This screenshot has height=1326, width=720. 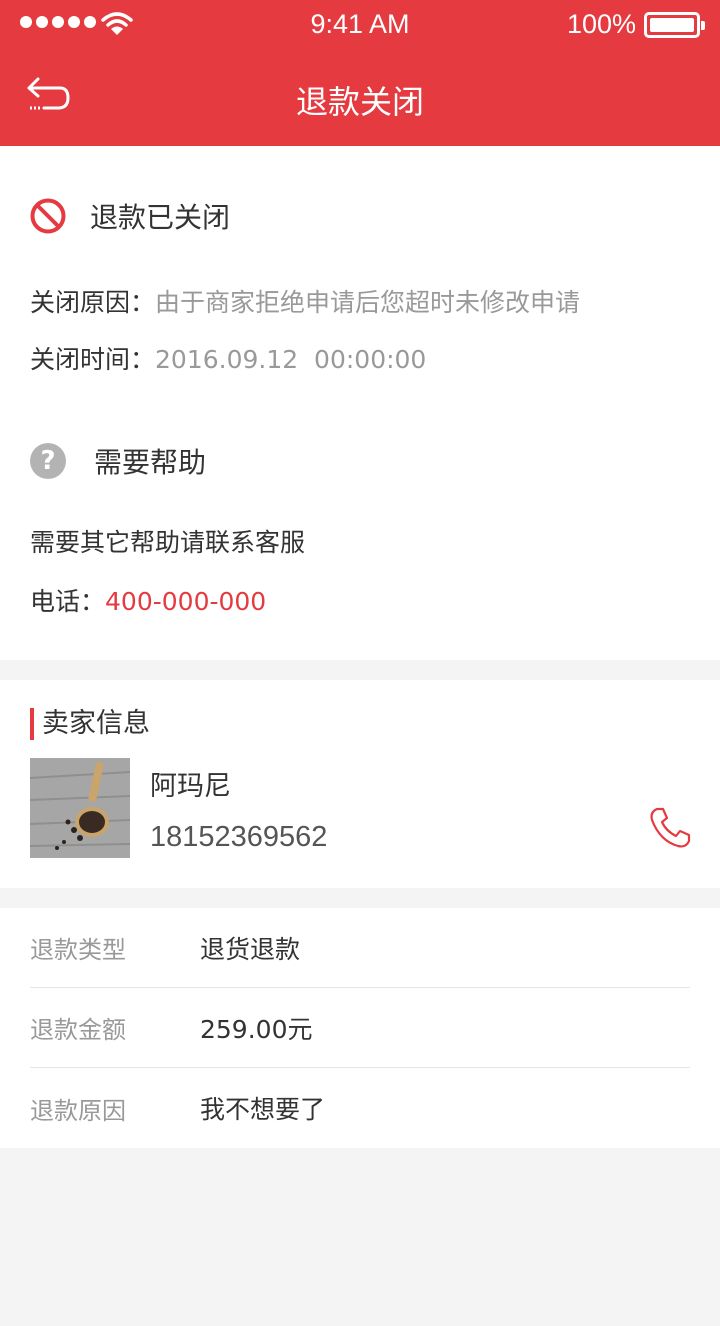 I want to click on phone-icon, so click(x=670, y=828).